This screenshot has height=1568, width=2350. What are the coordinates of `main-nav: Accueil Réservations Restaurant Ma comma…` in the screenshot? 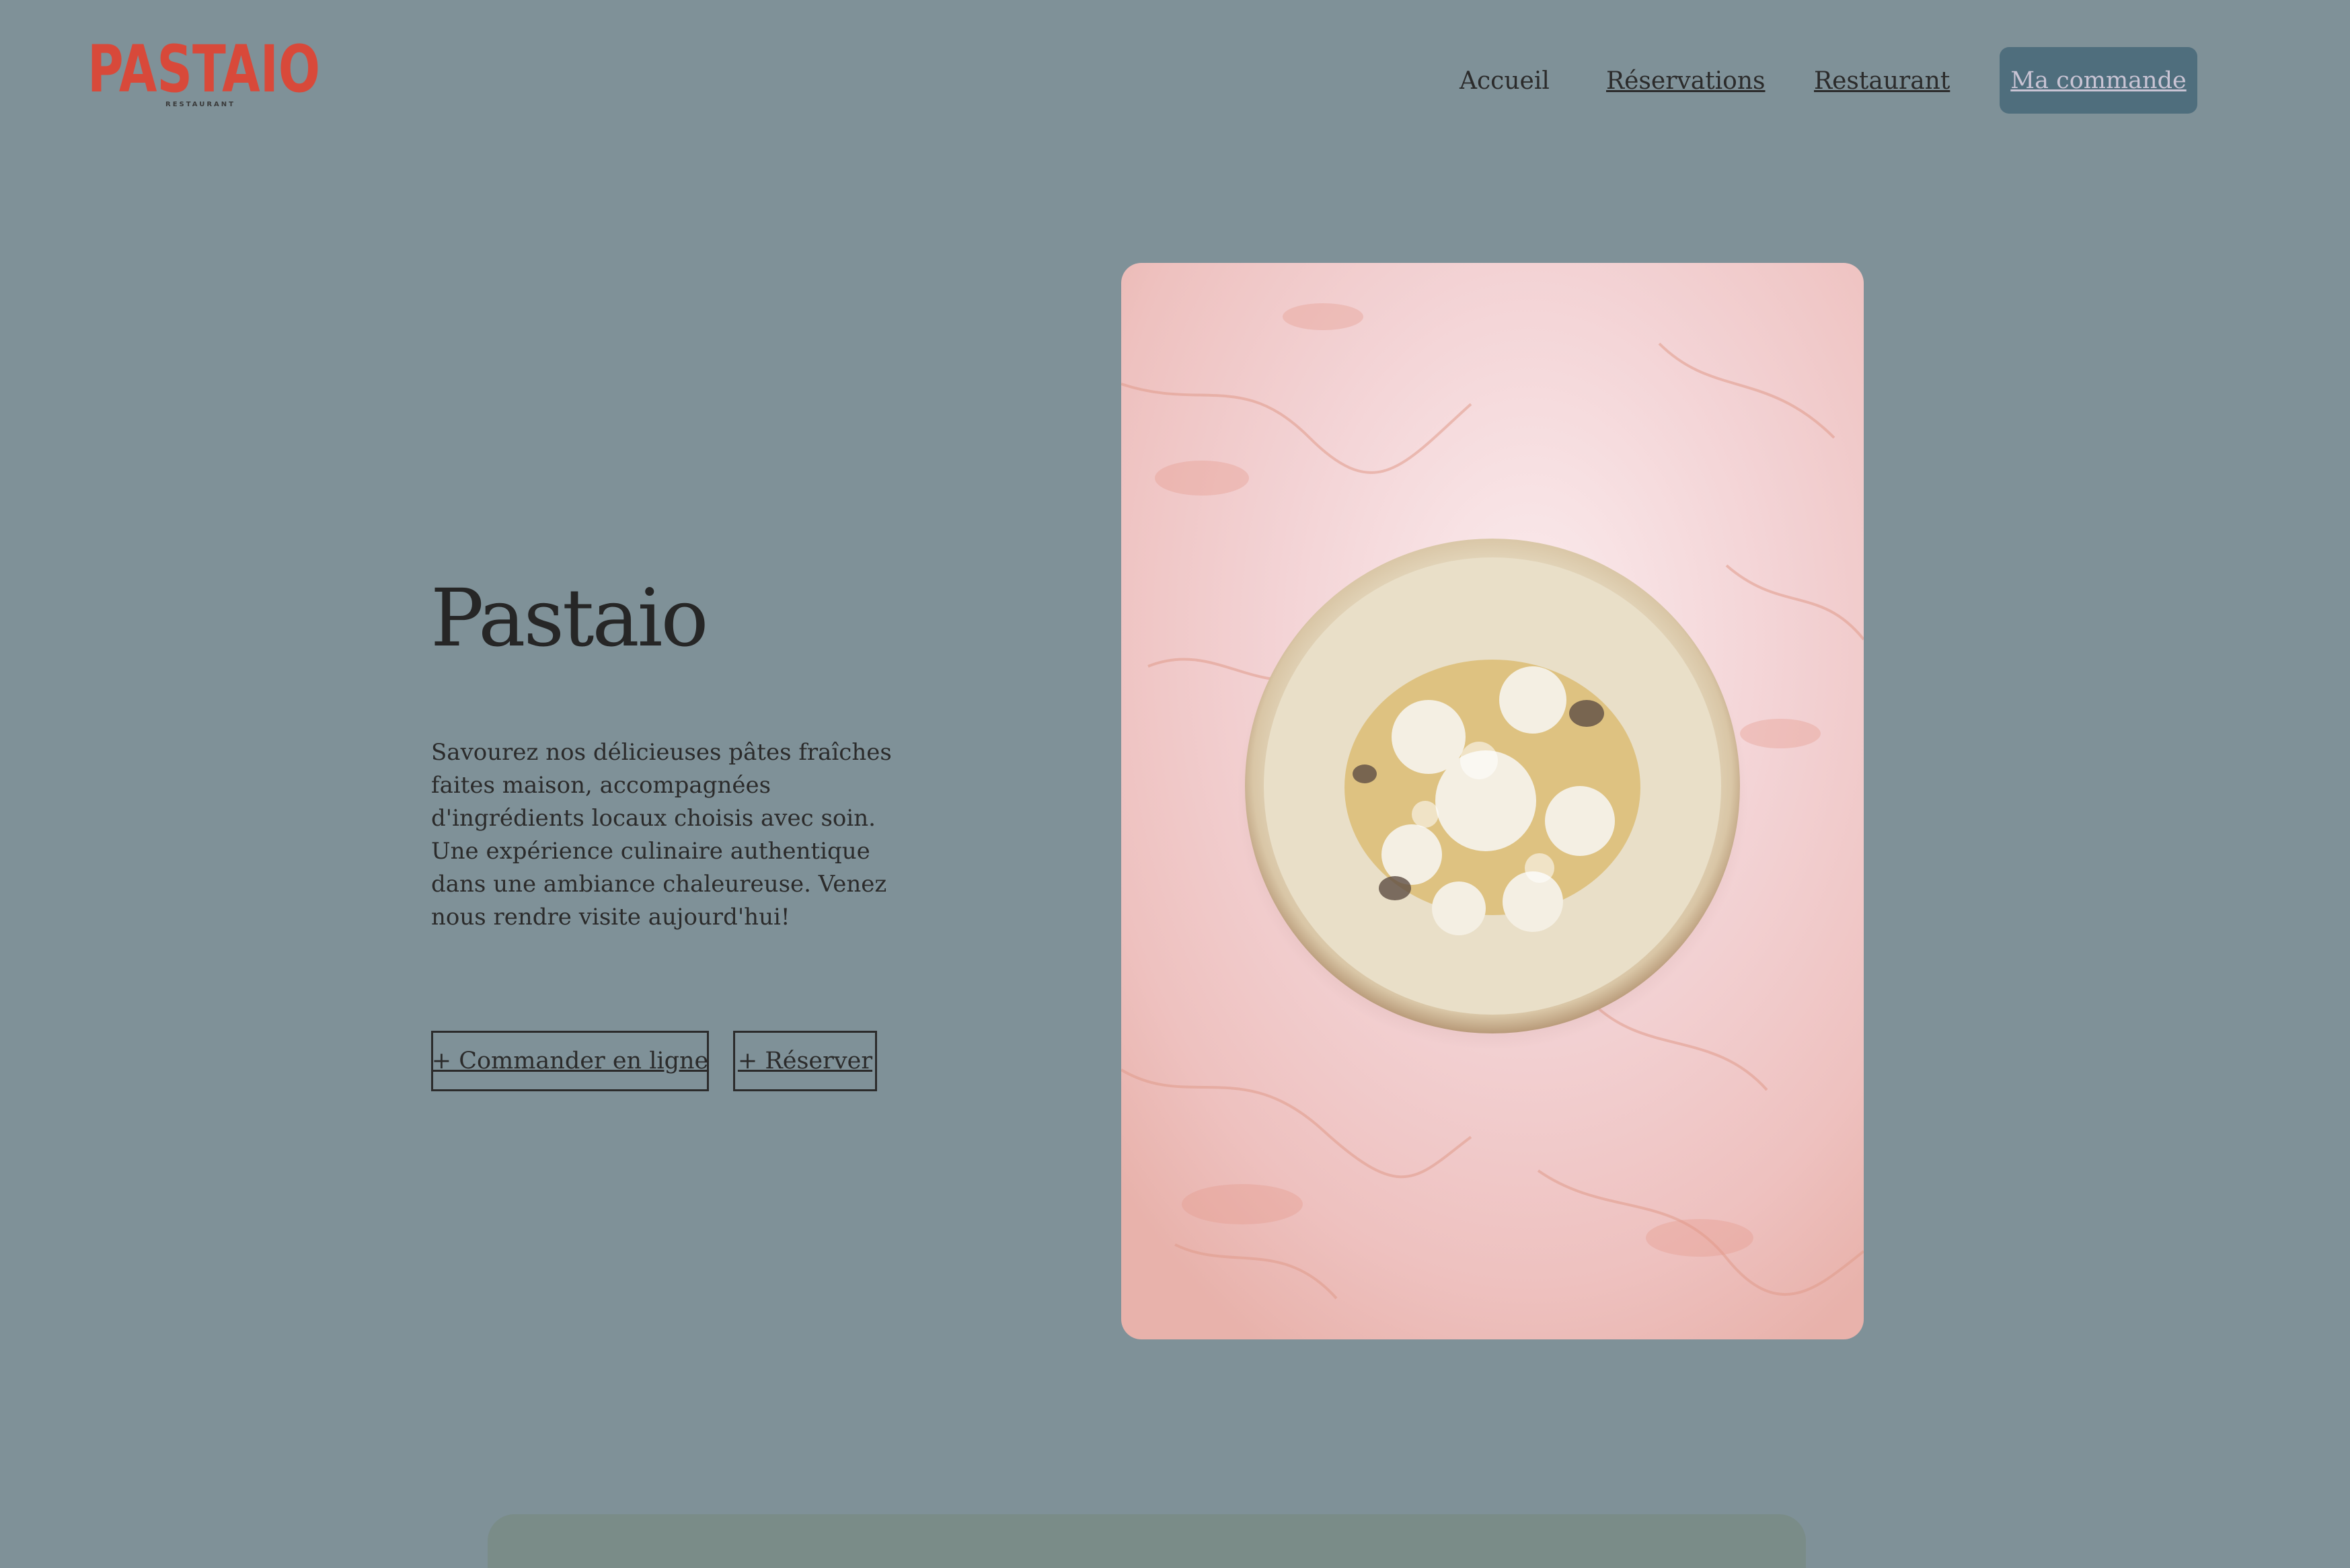 It's located at (1175, 80).